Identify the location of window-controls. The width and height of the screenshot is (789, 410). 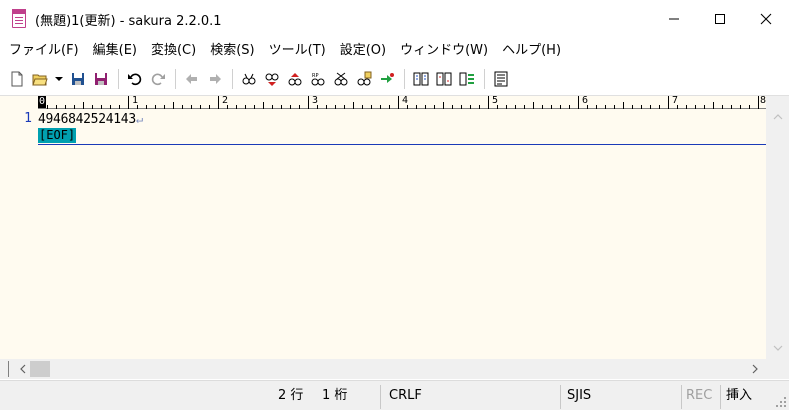
(720, 19).